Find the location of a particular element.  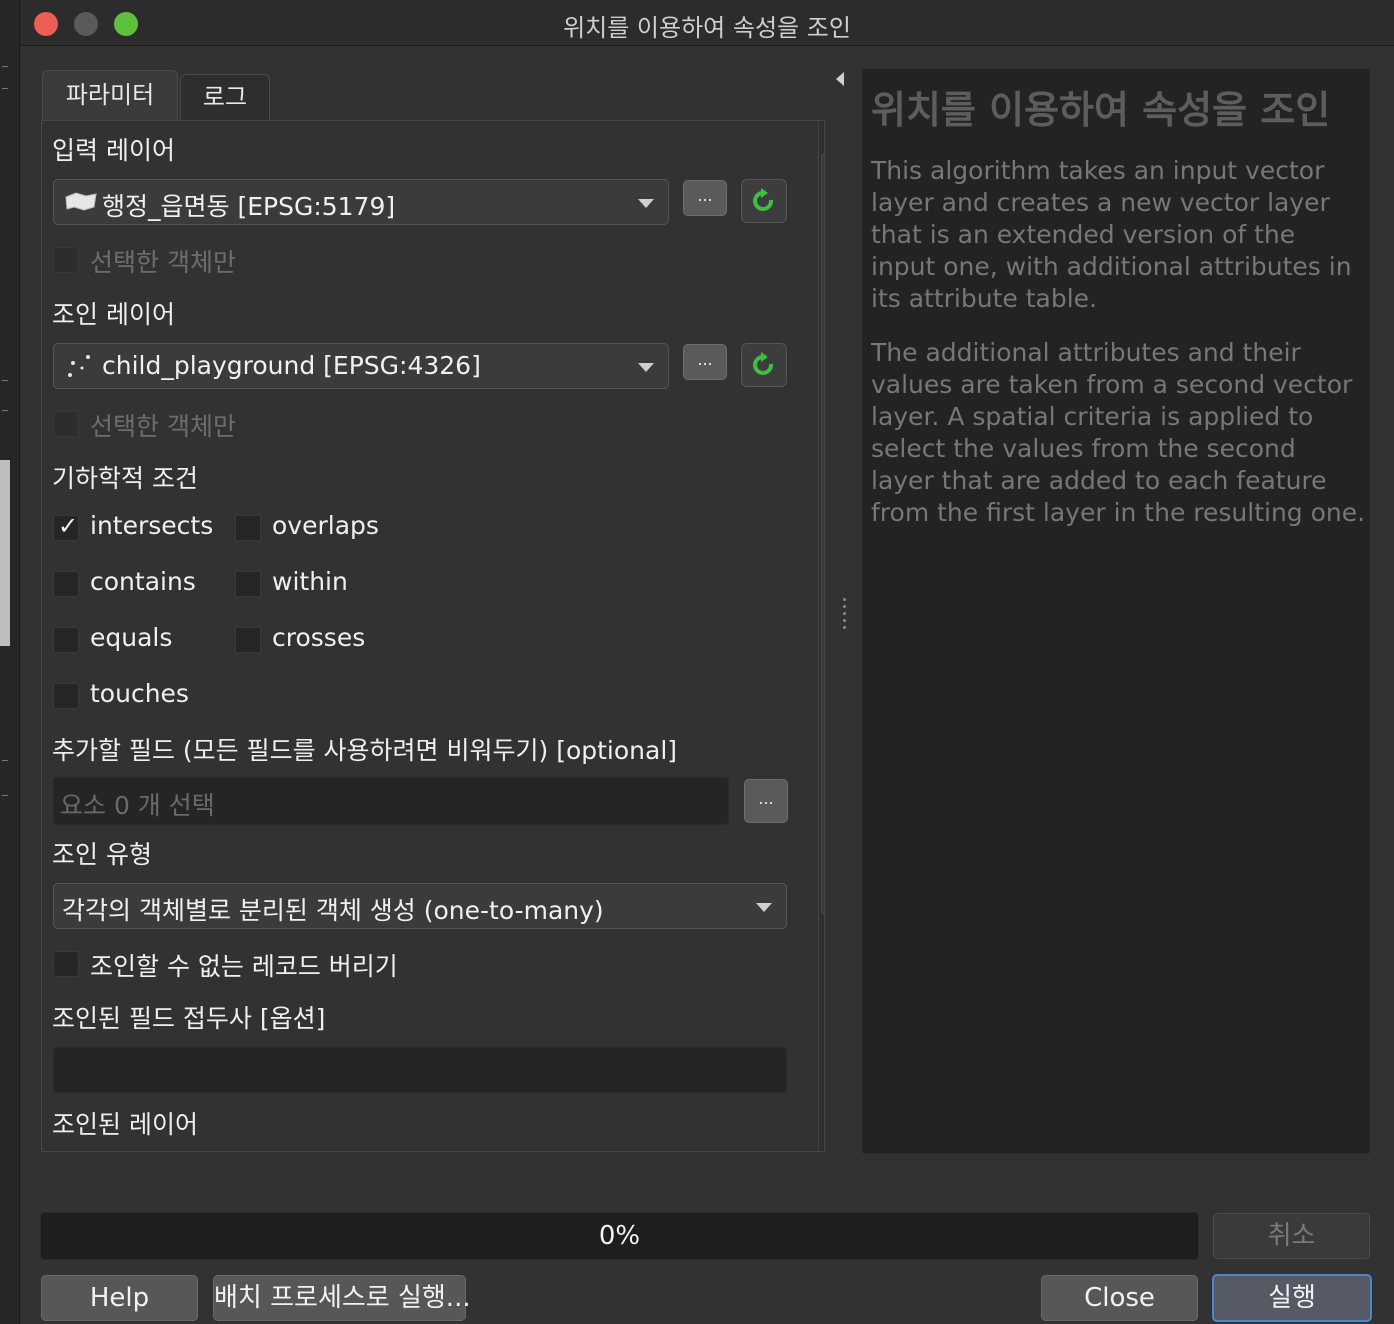

equals-checkbox is located at coordinates (66, 640).